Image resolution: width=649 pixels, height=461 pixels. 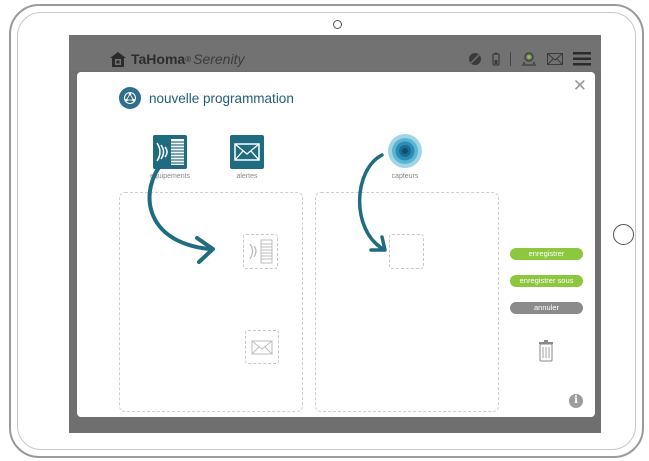 I want to click on save-as-button: enregistrer sous, so click(x=546, y=281).